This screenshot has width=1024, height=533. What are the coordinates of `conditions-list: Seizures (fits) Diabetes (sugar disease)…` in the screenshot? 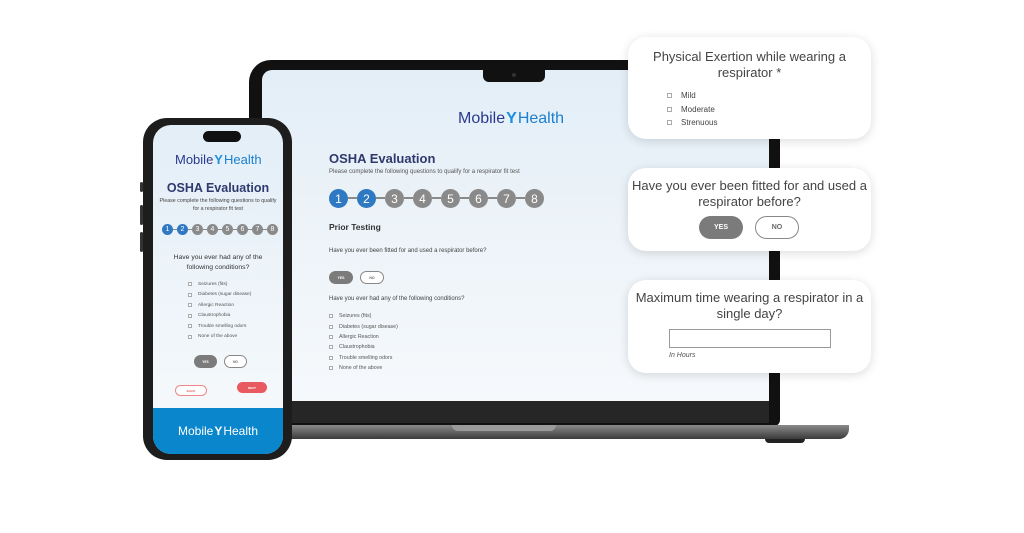 It's located at (363, 342).